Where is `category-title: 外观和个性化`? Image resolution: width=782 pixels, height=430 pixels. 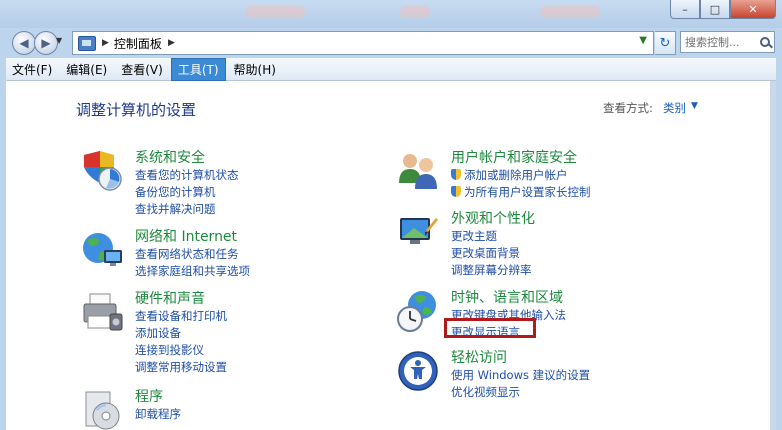 category-title: 外观和个性化 is located at coordinates (493, 218).